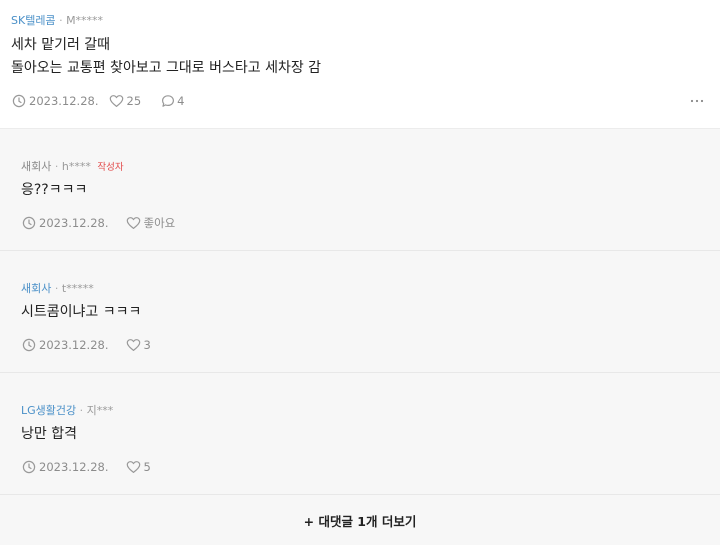  I want to click on comment-like-count: 3, so click(147, 345).